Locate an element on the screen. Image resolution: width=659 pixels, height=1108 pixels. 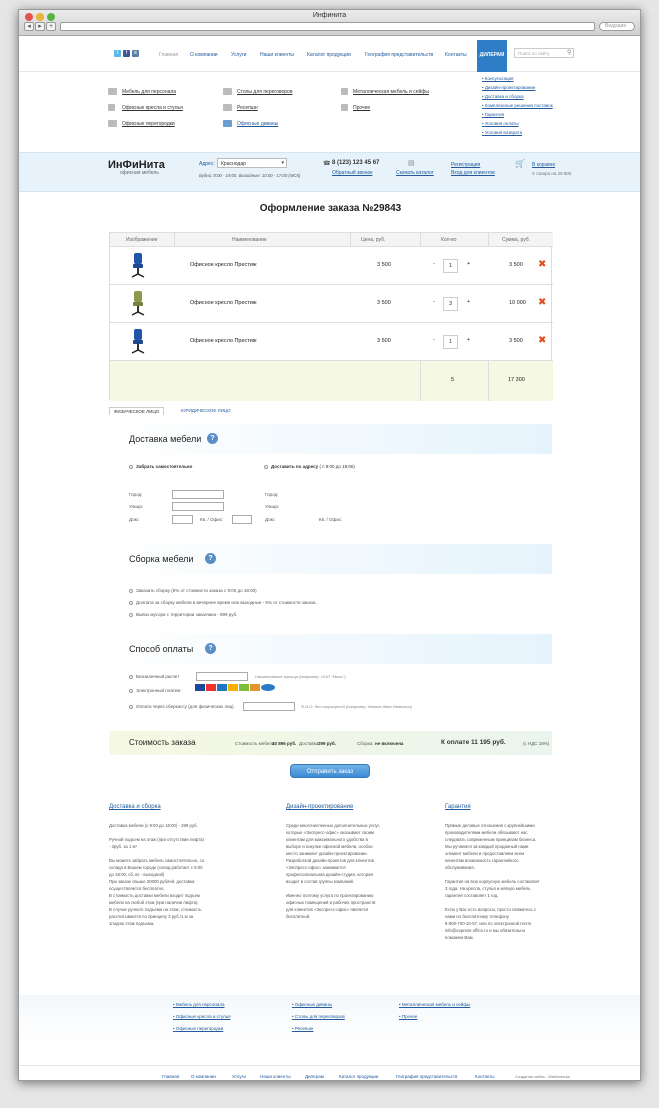
catalog-item: Офисные диваны is located at coordinates (257, 124).